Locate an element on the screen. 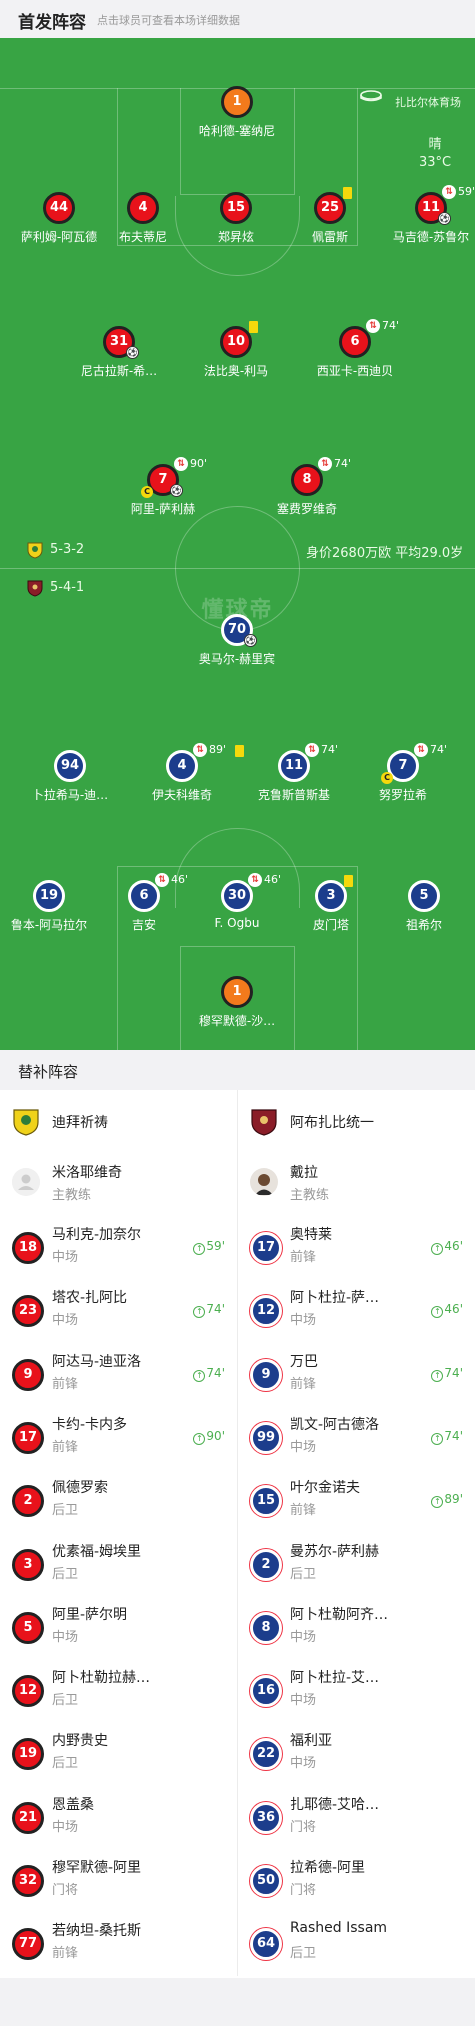  sub-minute: 74' is located at coordinates (391, 325).